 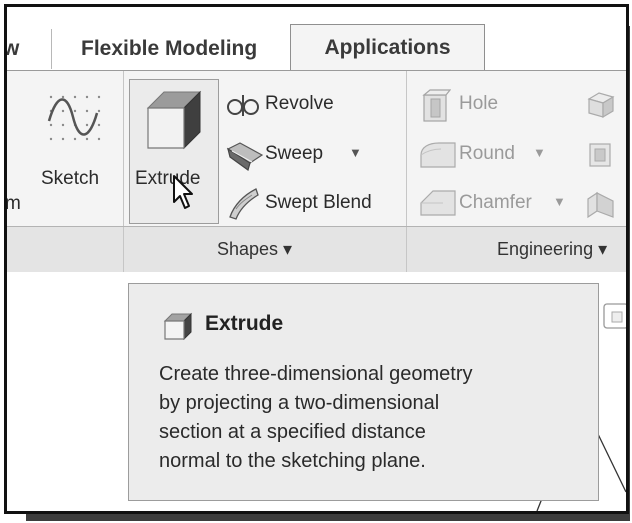 I want to click on draft-icon, so click(x=600, y=155).